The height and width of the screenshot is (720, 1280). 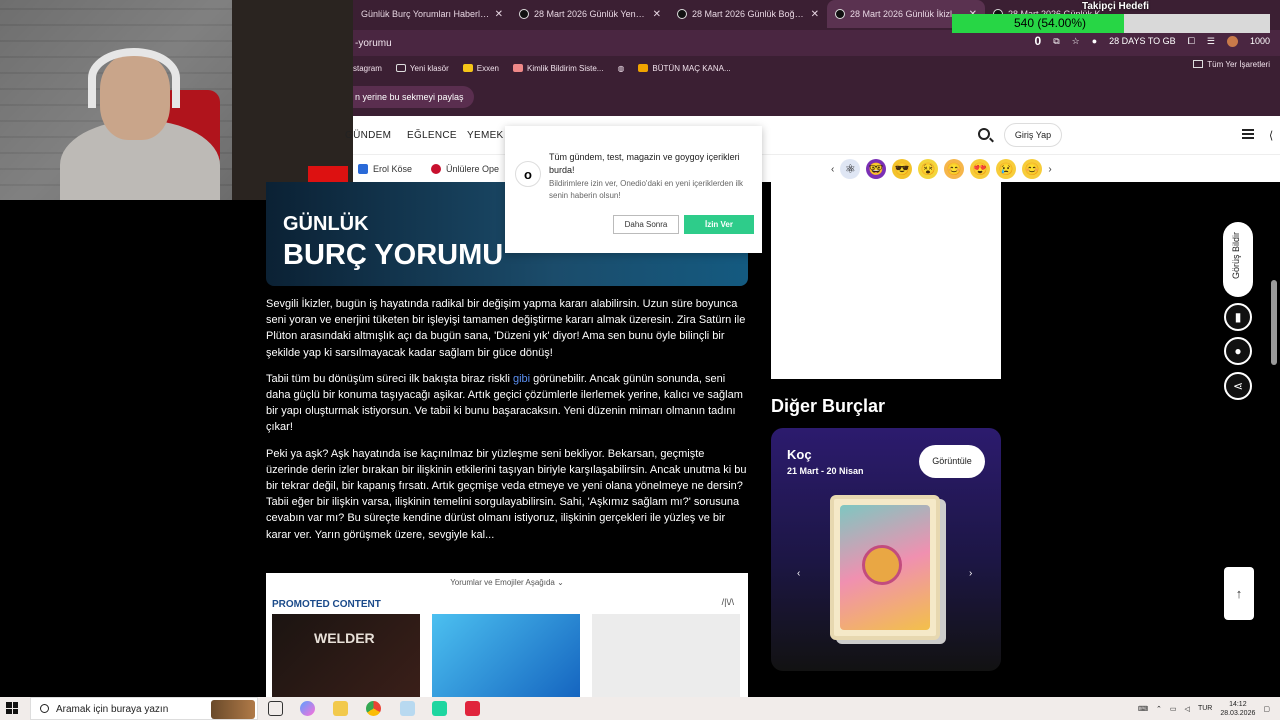 What do you see at coordinates (1038, 41) in the screenshot?
I see `counter-text: 0` at bounding box center [1038, 41].